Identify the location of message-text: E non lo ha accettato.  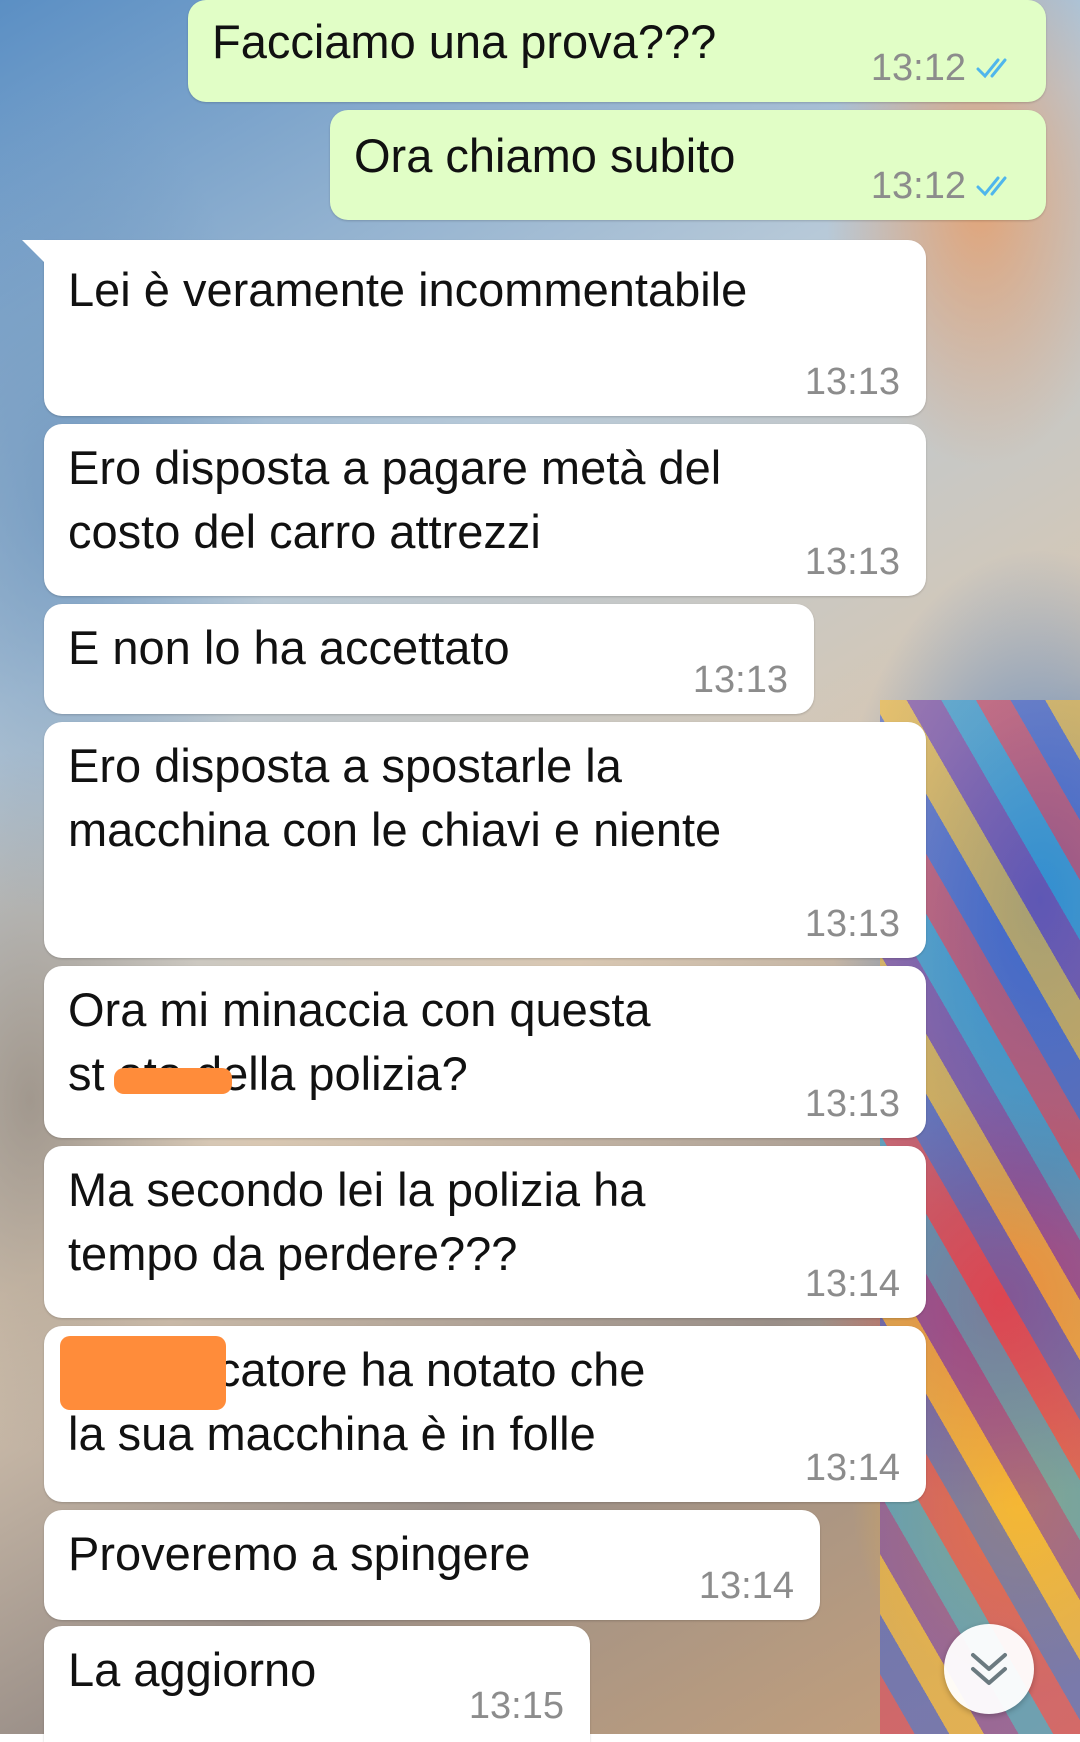
(289, 647).